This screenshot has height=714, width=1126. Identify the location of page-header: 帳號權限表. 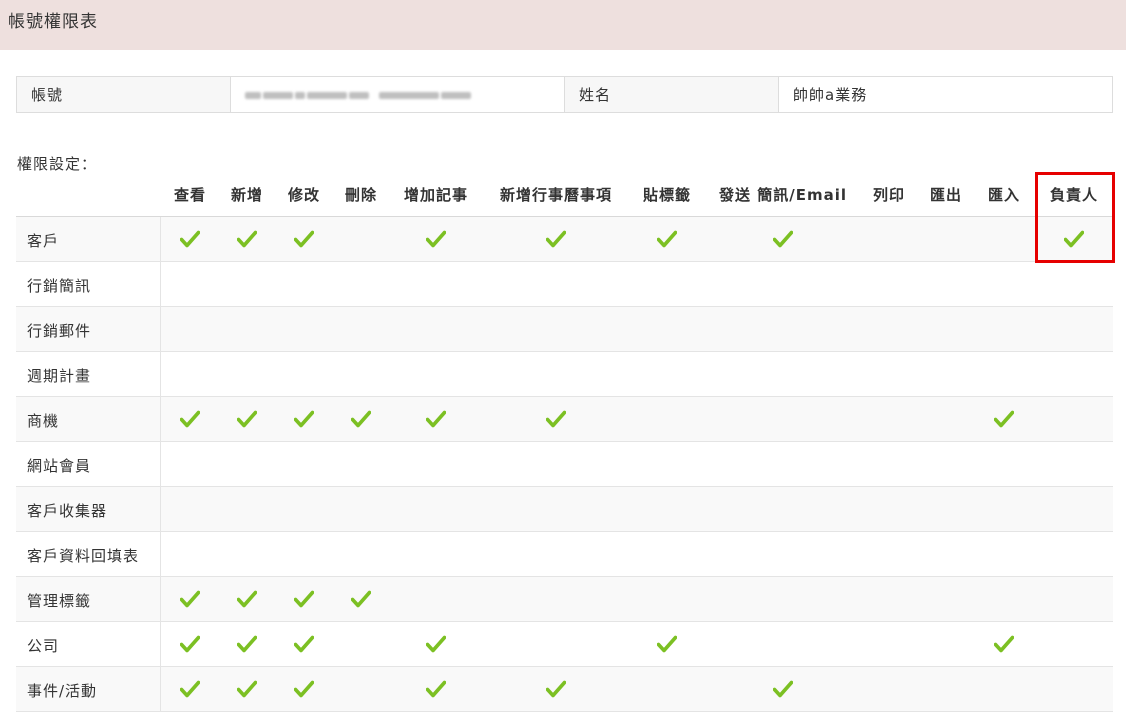
(563, 25).